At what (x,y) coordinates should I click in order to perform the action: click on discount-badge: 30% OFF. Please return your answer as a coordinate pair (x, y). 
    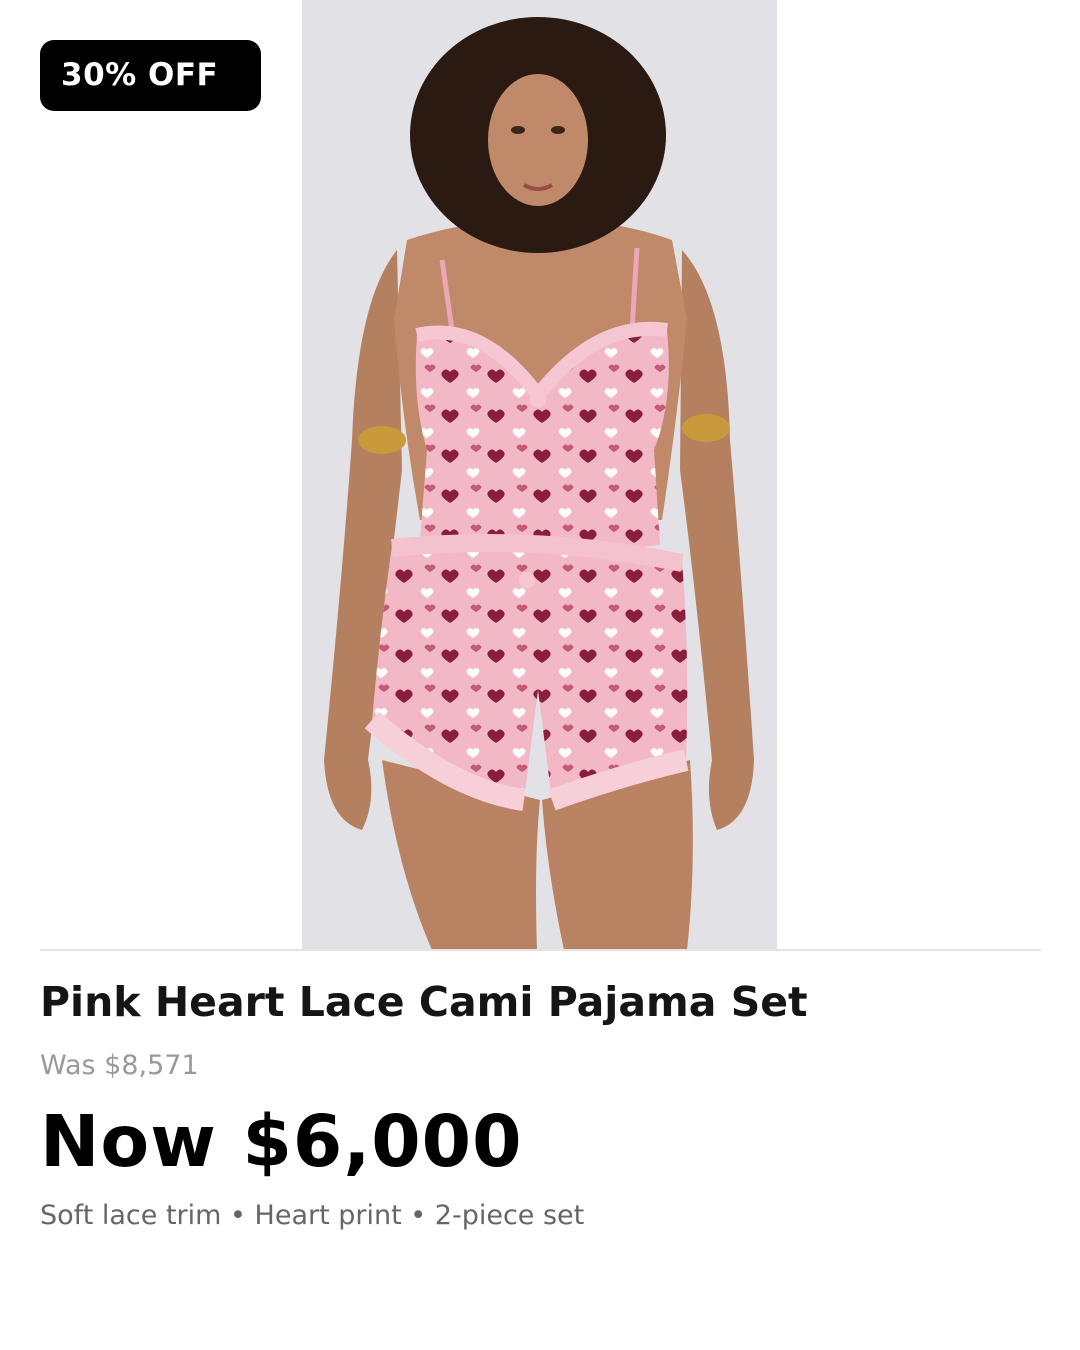
    Looking at the image, I should click on (150, 75).